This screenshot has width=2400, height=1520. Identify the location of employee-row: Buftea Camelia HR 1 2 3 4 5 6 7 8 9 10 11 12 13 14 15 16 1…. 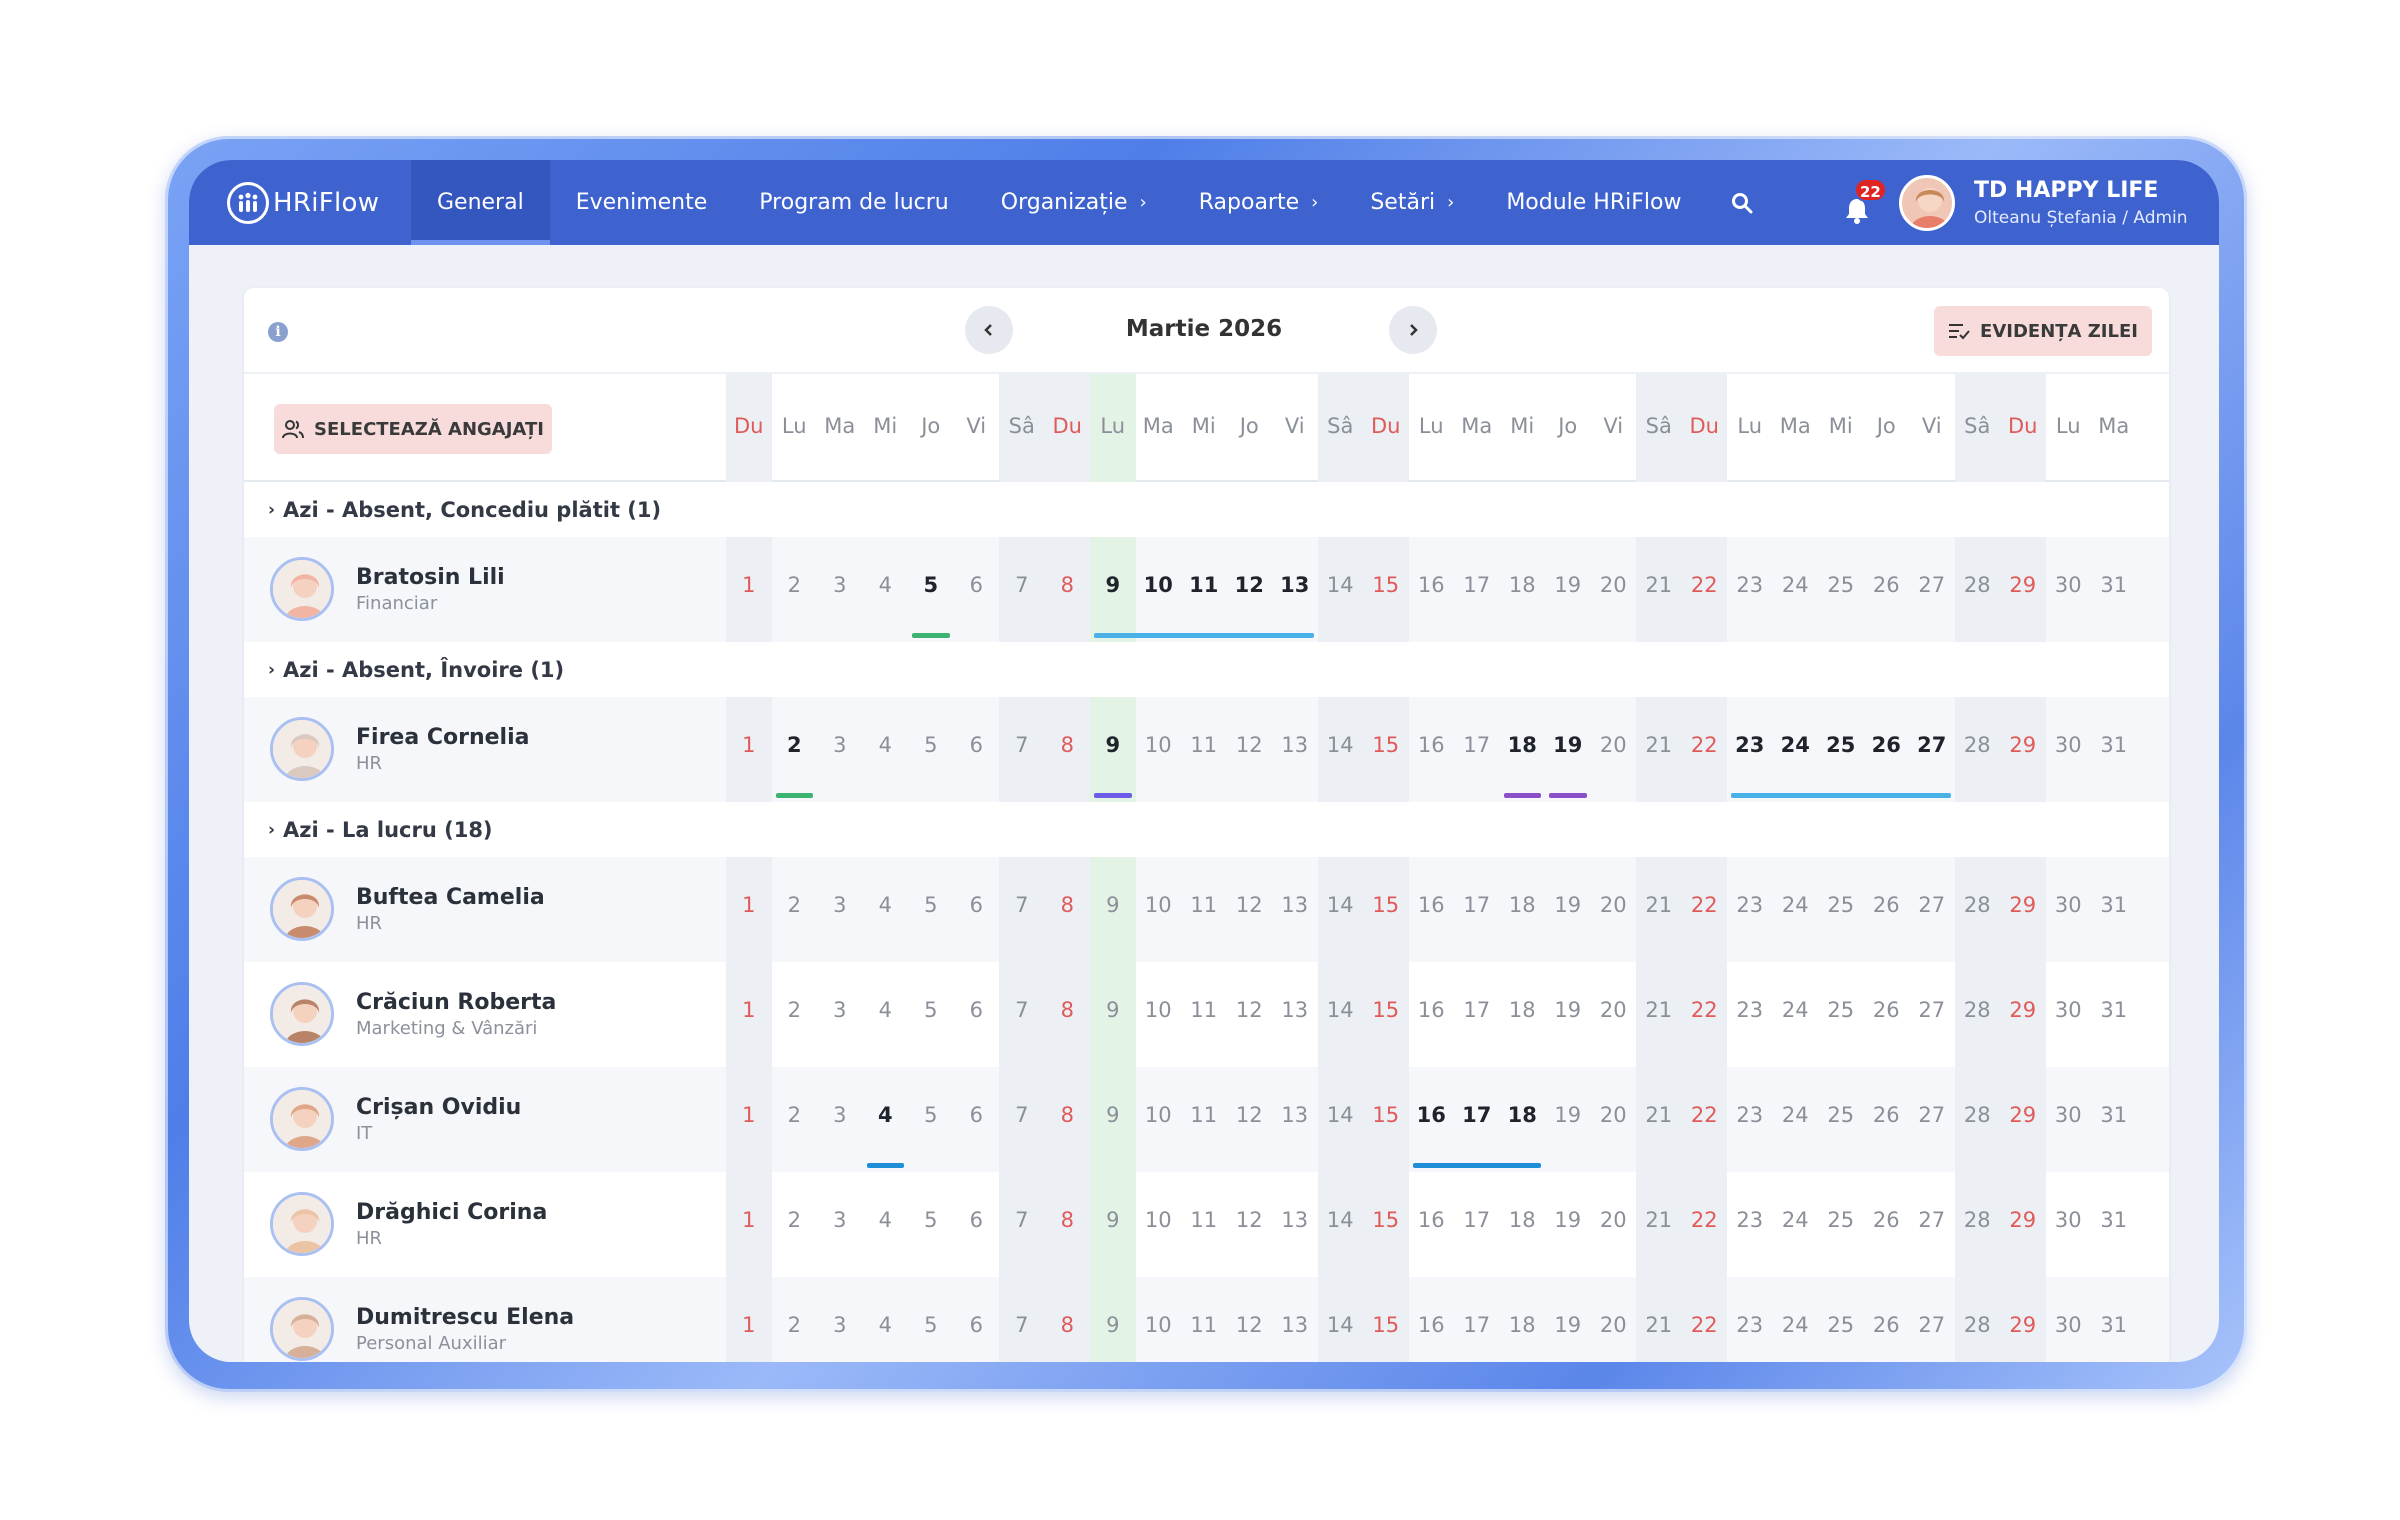
(1206, 909).